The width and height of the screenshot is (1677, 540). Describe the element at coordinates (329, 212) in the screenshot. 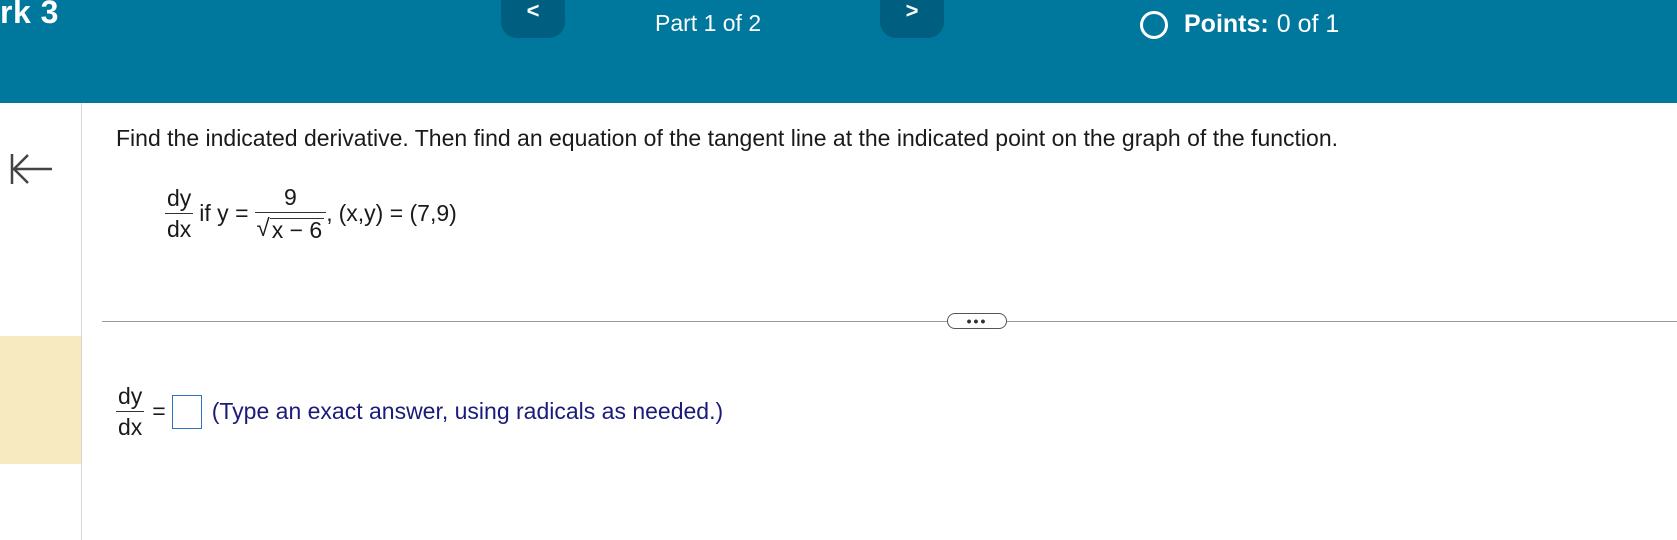

I see `comma: ,` at that location.